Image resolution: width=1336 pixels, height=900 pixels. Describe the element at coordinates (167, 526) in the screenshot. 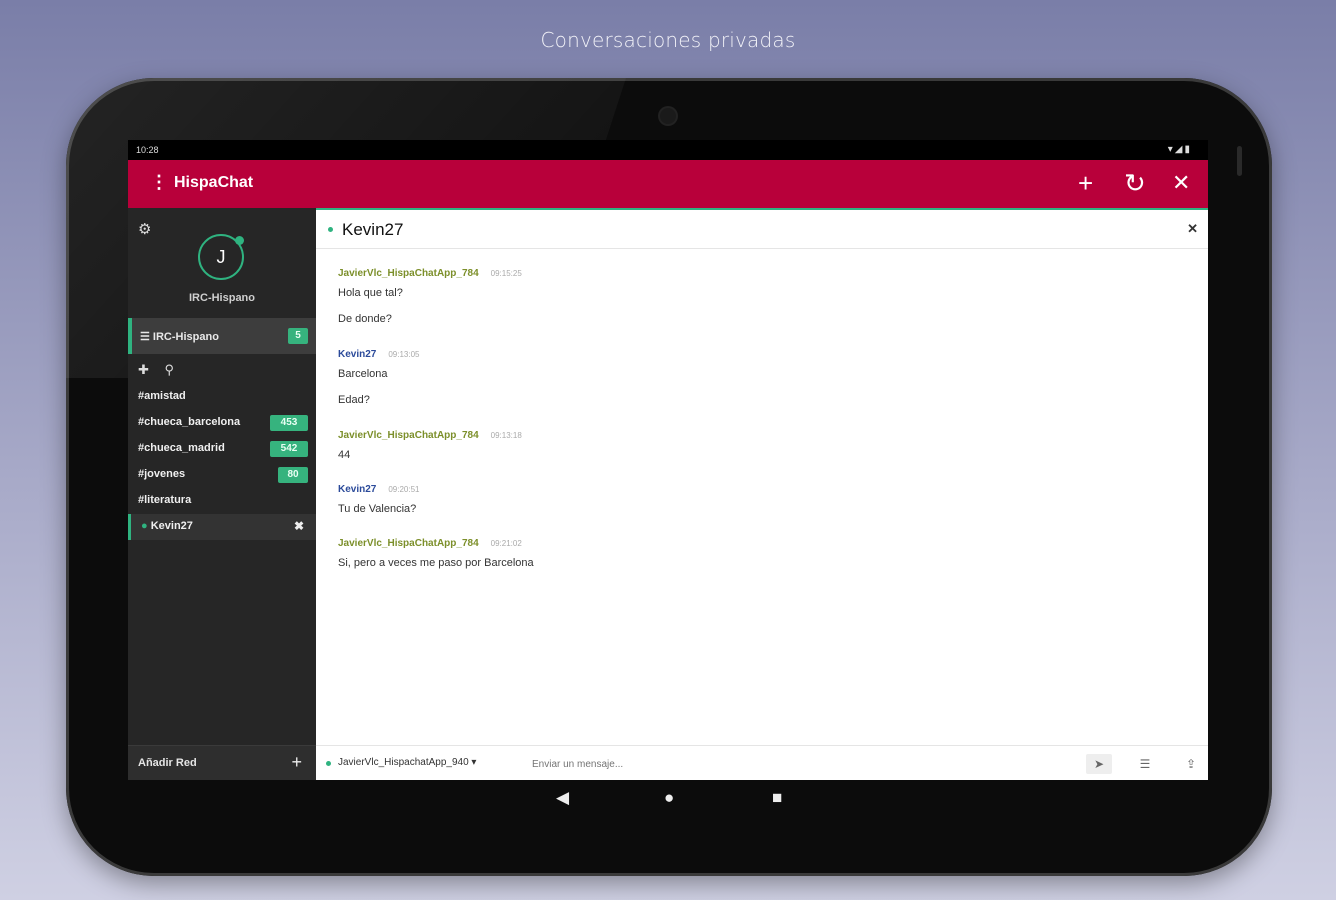

I see `channel-name: ● Kevin27` at that location.